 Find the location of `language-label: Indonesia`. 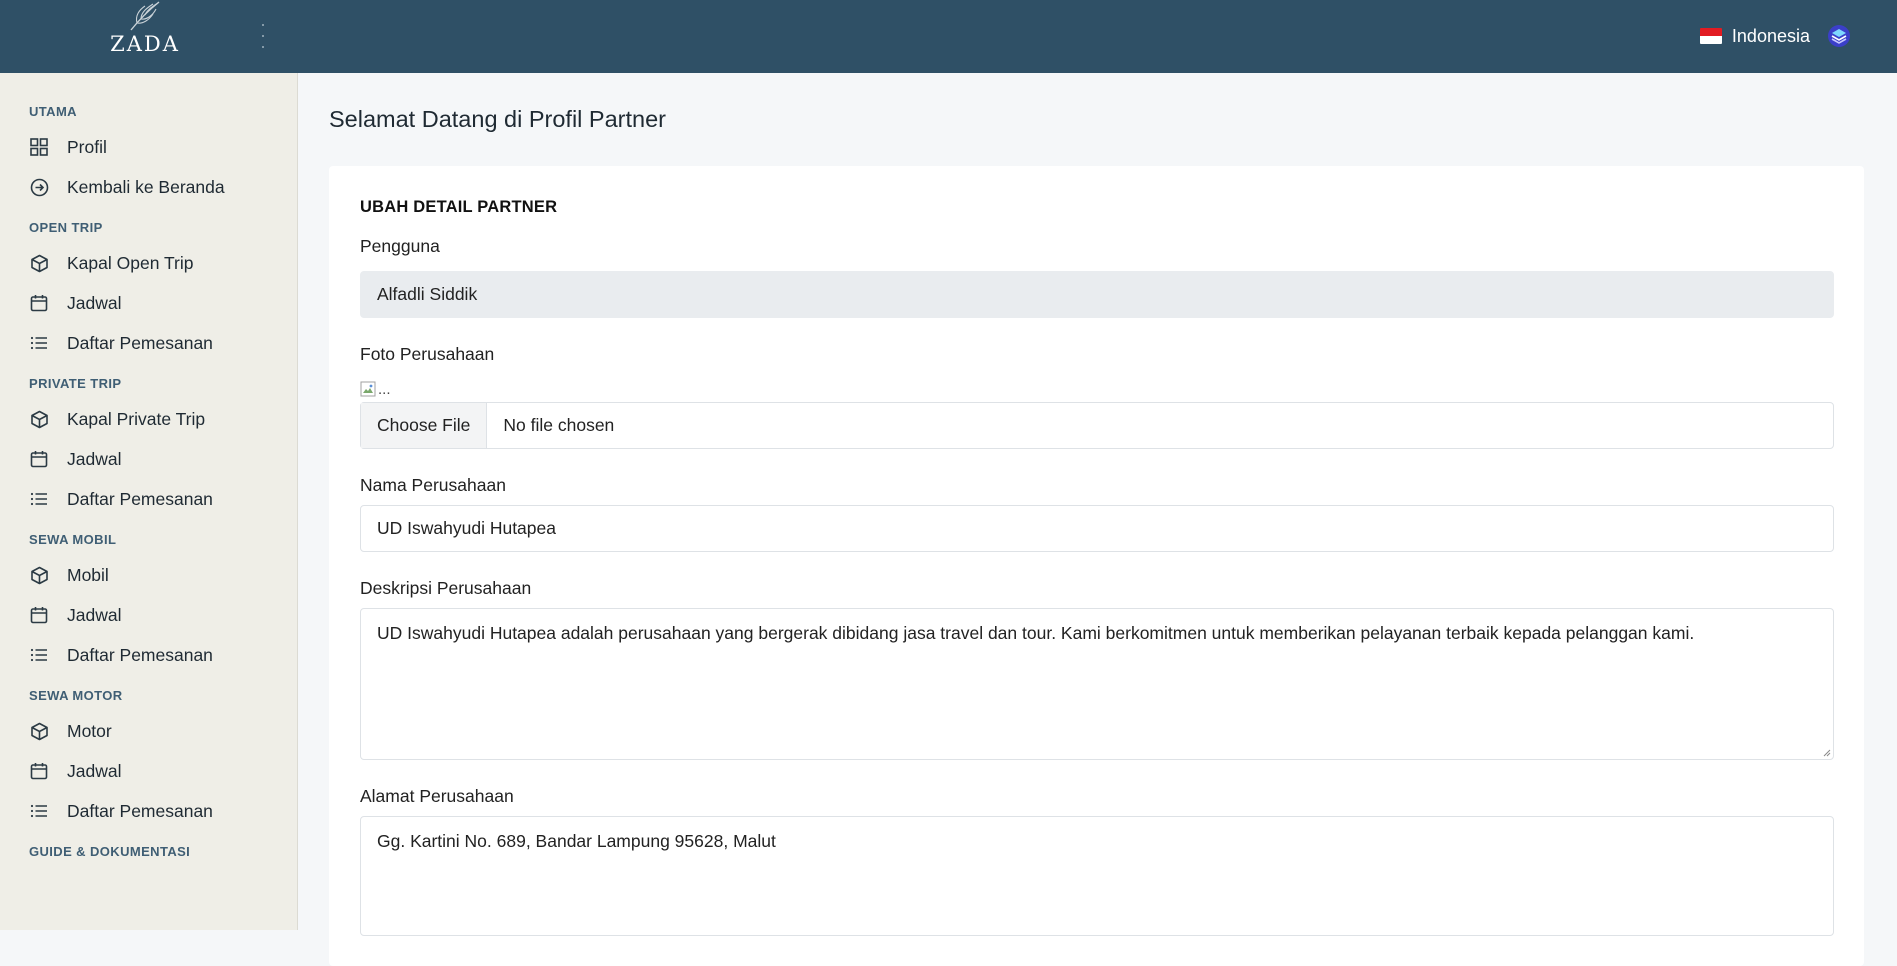

language-label: Indonesia is located at coordinates (1770, 35).